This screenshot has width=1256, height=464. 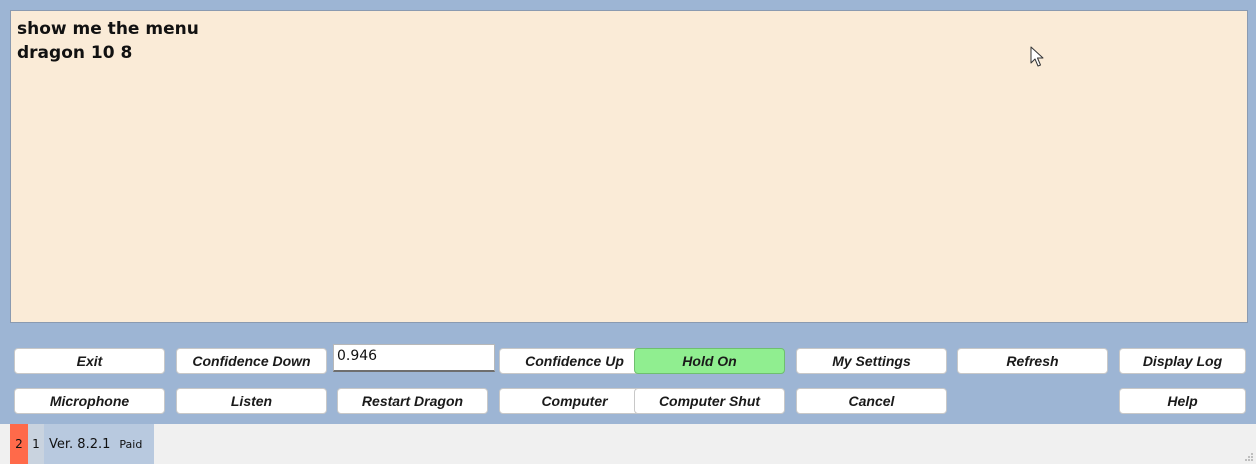 What do you see at coordinates (1182, 401) in the screenshot?
I see `help-button: Help` at bounding box center [1182, 401].